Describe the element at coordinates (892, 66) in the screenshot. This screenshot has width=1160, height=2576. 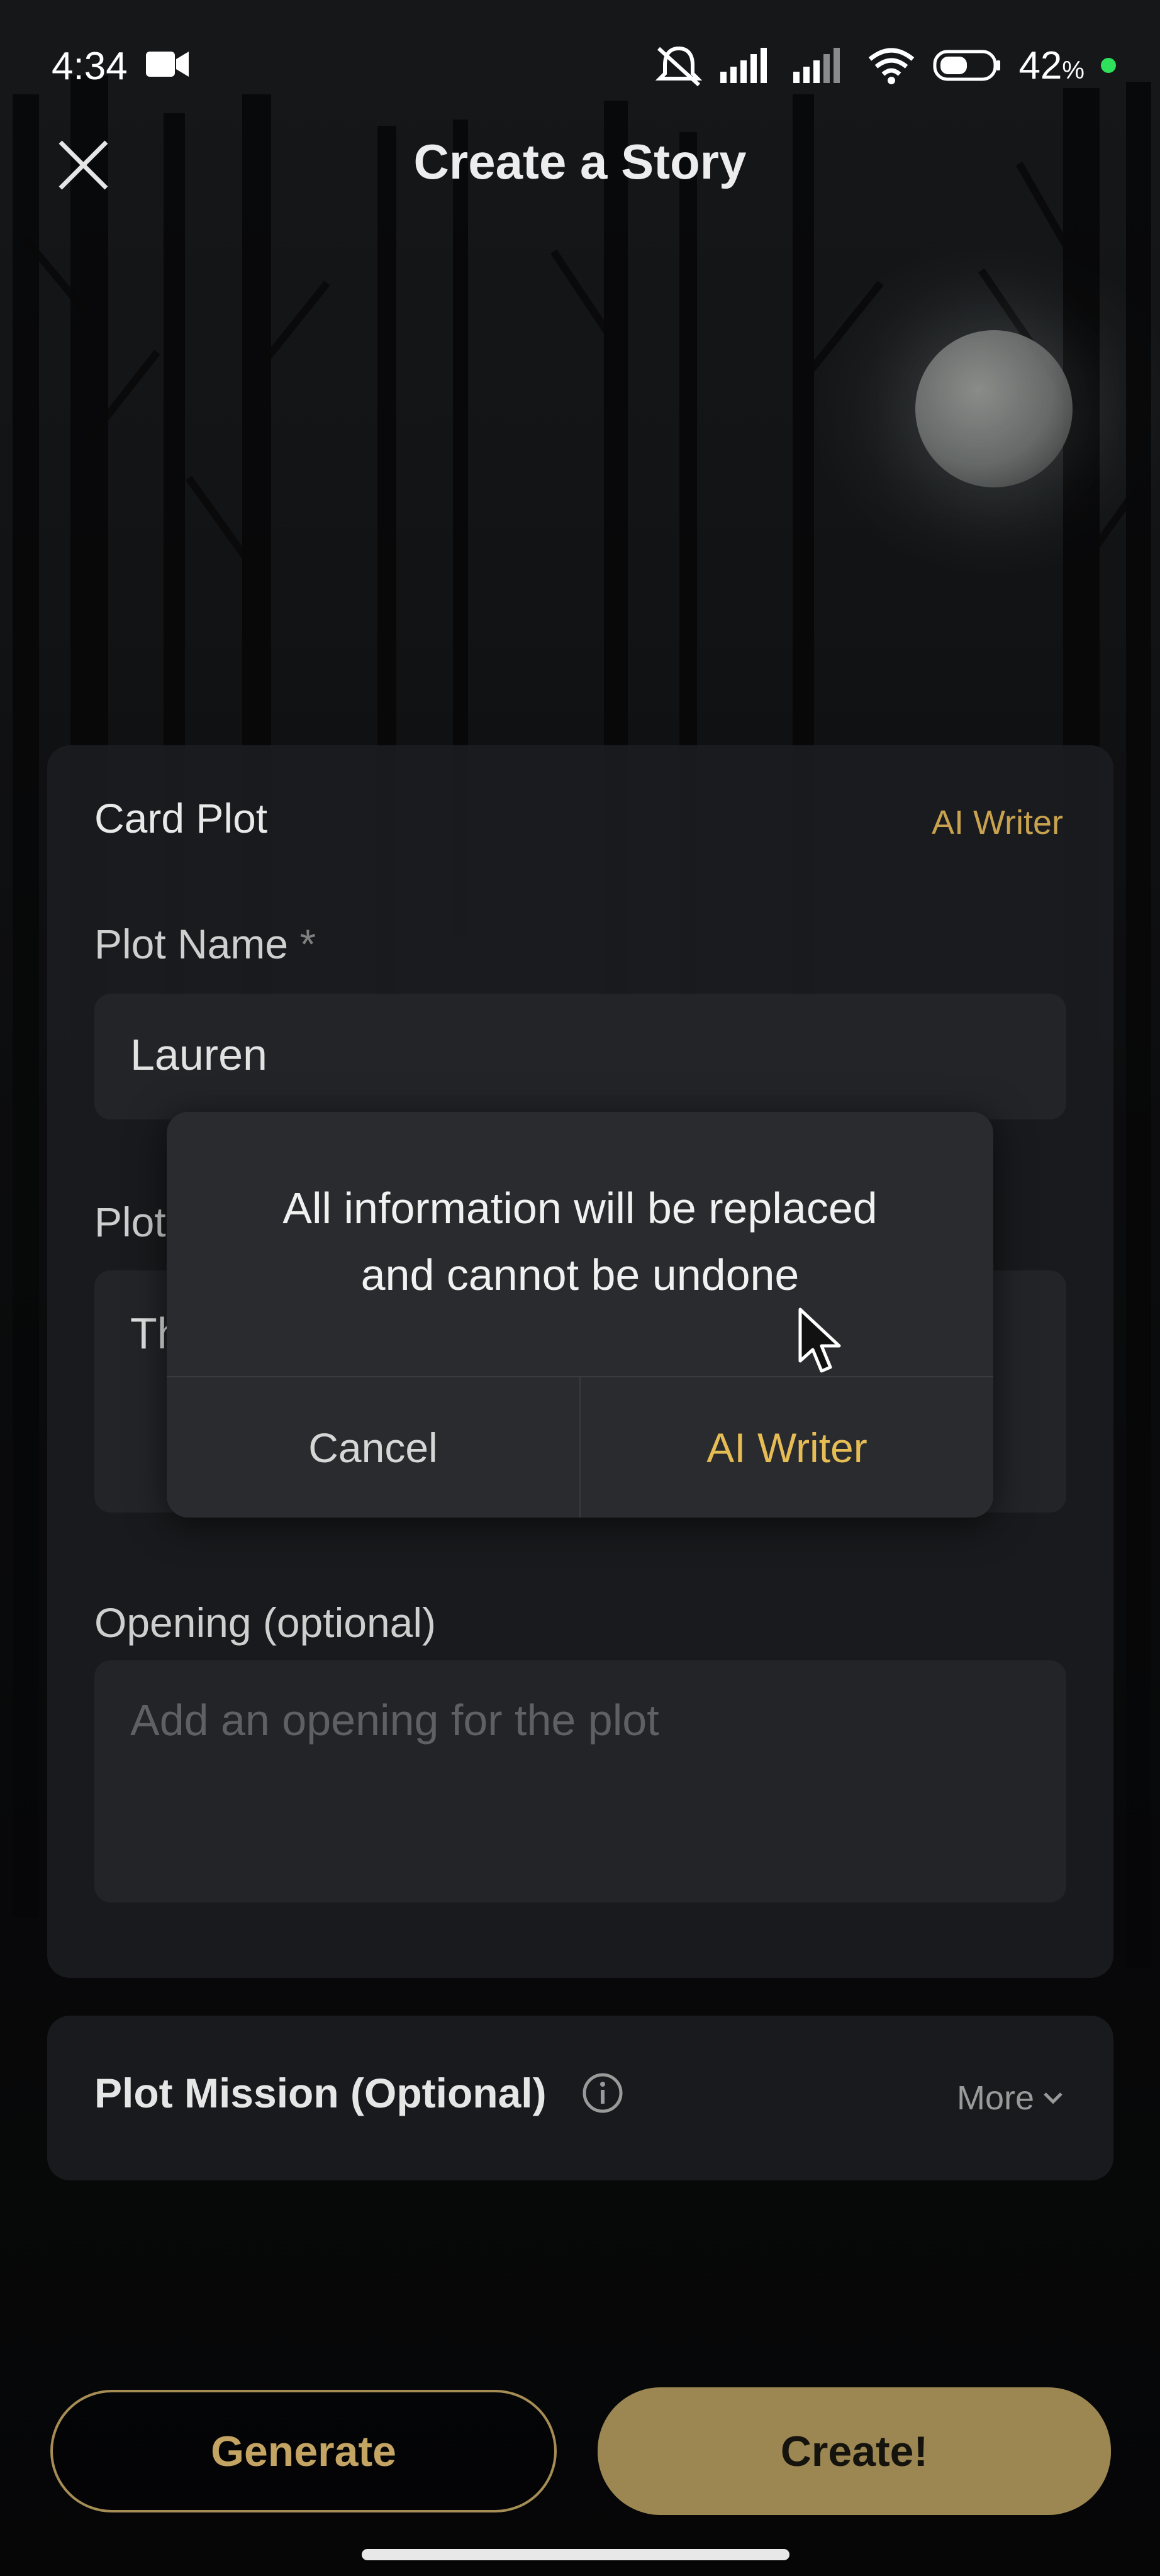
I see `wifi-icon` at that location.